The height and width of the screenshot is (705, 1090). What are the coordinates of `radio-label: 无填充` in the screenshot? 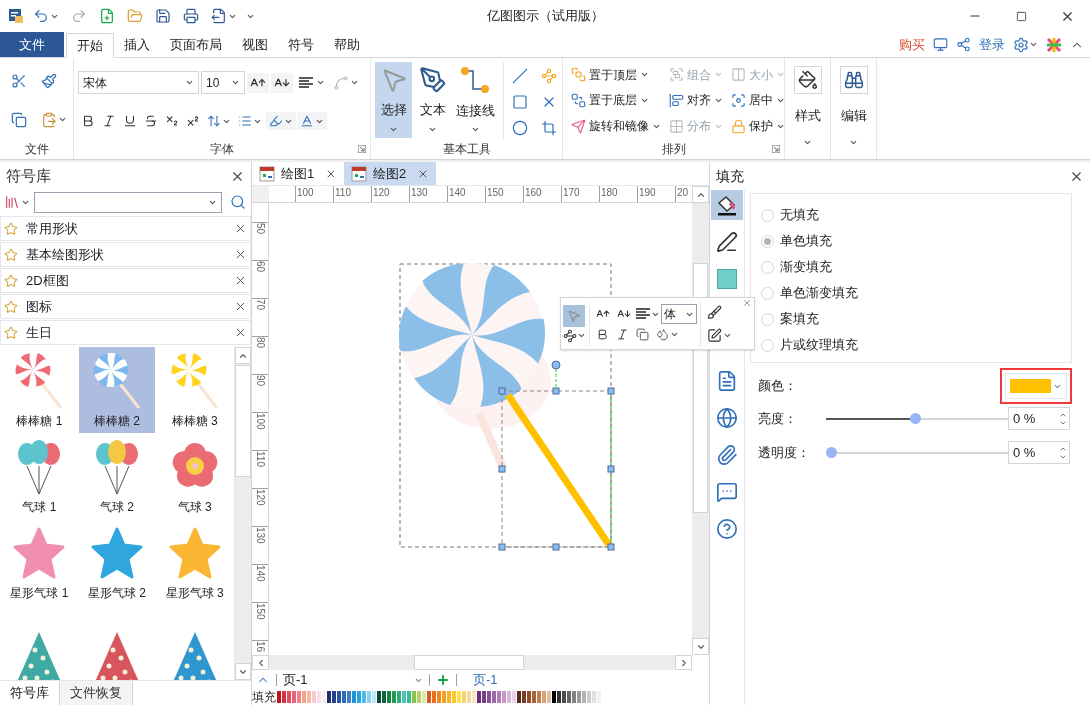 It's located at (799, 215).